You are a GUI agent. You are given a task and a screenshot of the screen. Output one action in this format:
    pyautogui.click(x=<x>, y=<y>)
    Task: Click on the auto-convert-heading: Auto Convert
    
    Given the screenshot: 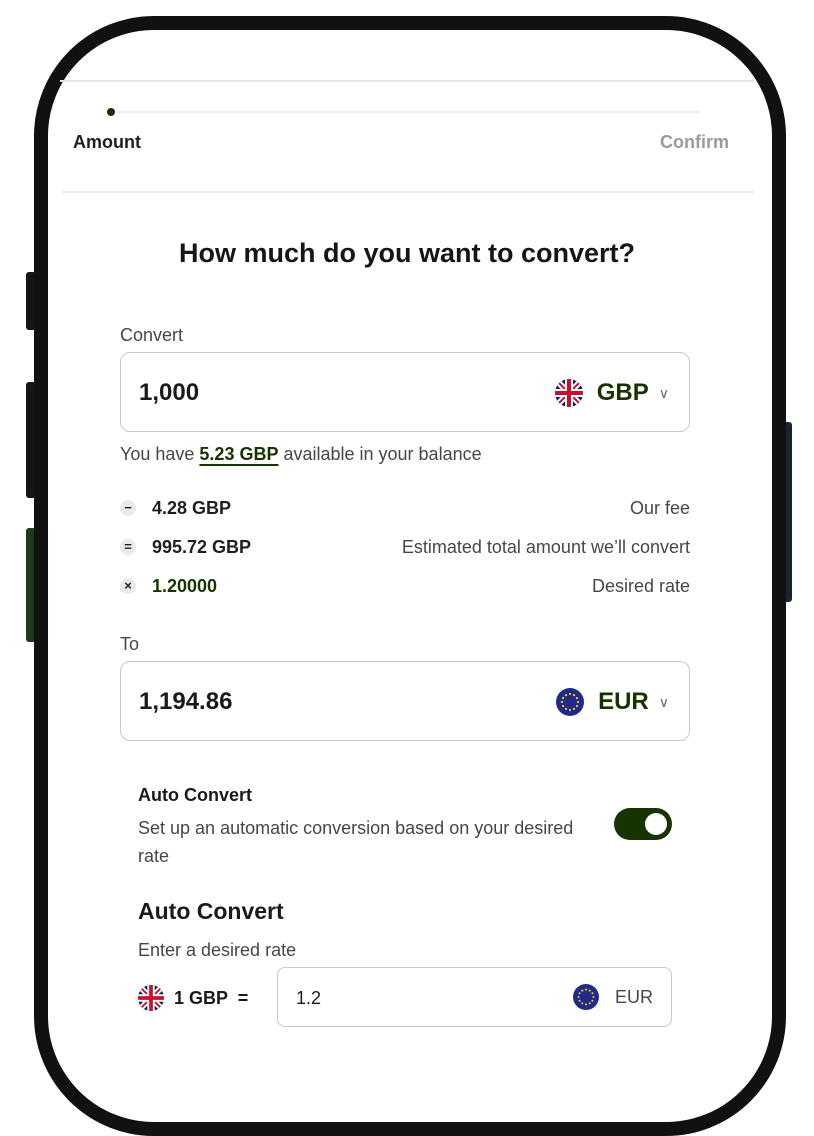 What is the action you would take?
    pyautogui.click(x=211, y=911)
    